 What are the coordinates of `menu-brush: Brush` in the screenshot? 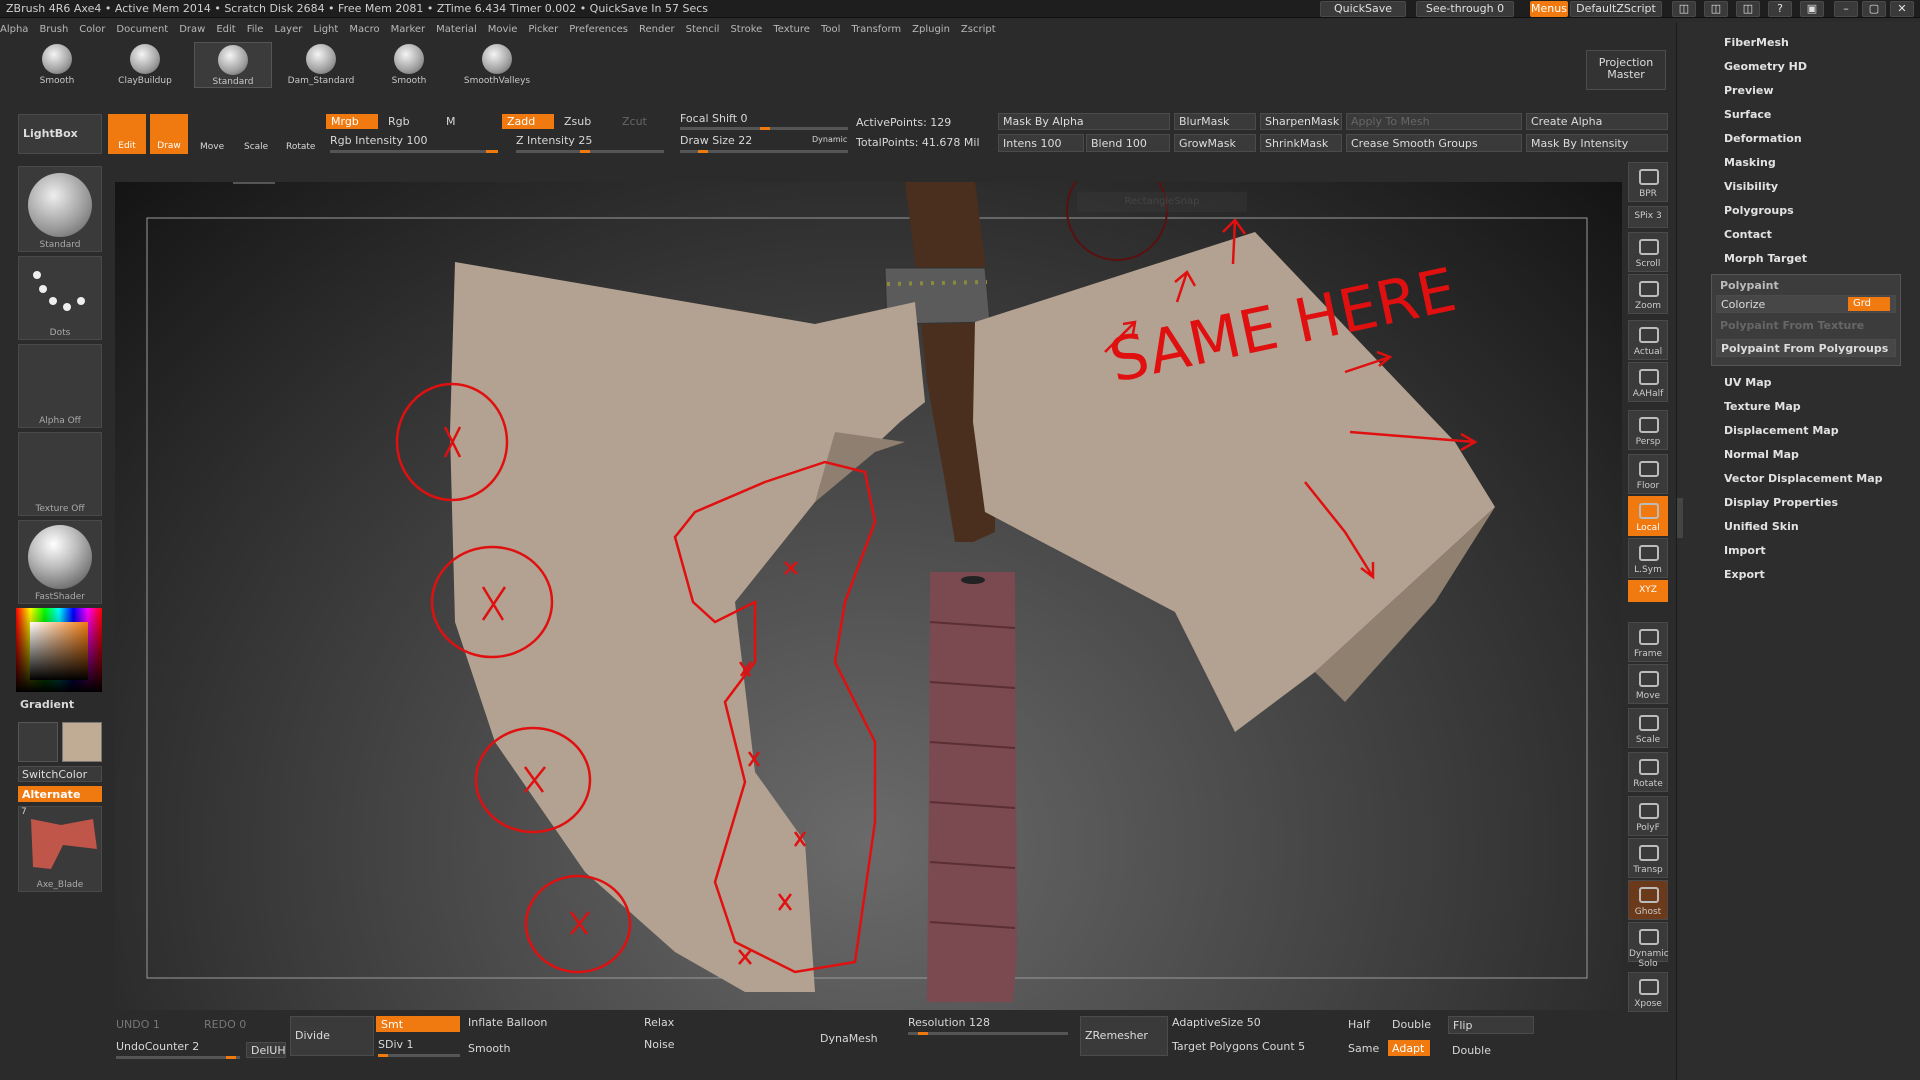 It's located at (53, 29).